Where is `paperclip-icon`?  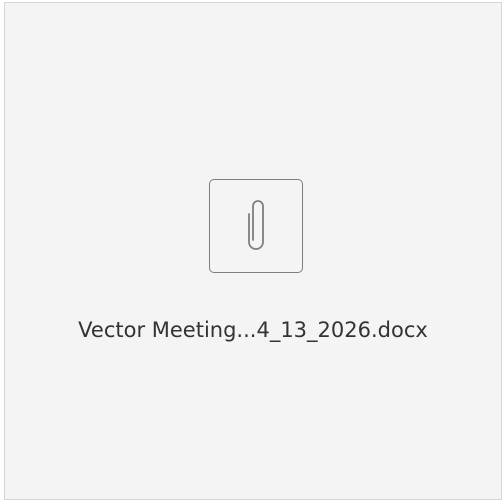
paperclip-icon is located at coordinates (256, 225).